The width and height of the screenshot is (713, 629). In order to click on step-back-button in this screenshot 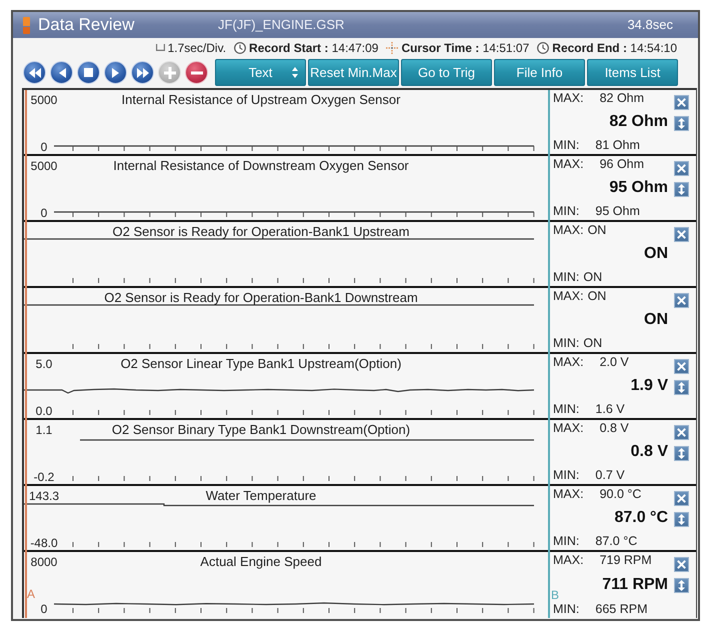, I will do `click(61, 72)`.